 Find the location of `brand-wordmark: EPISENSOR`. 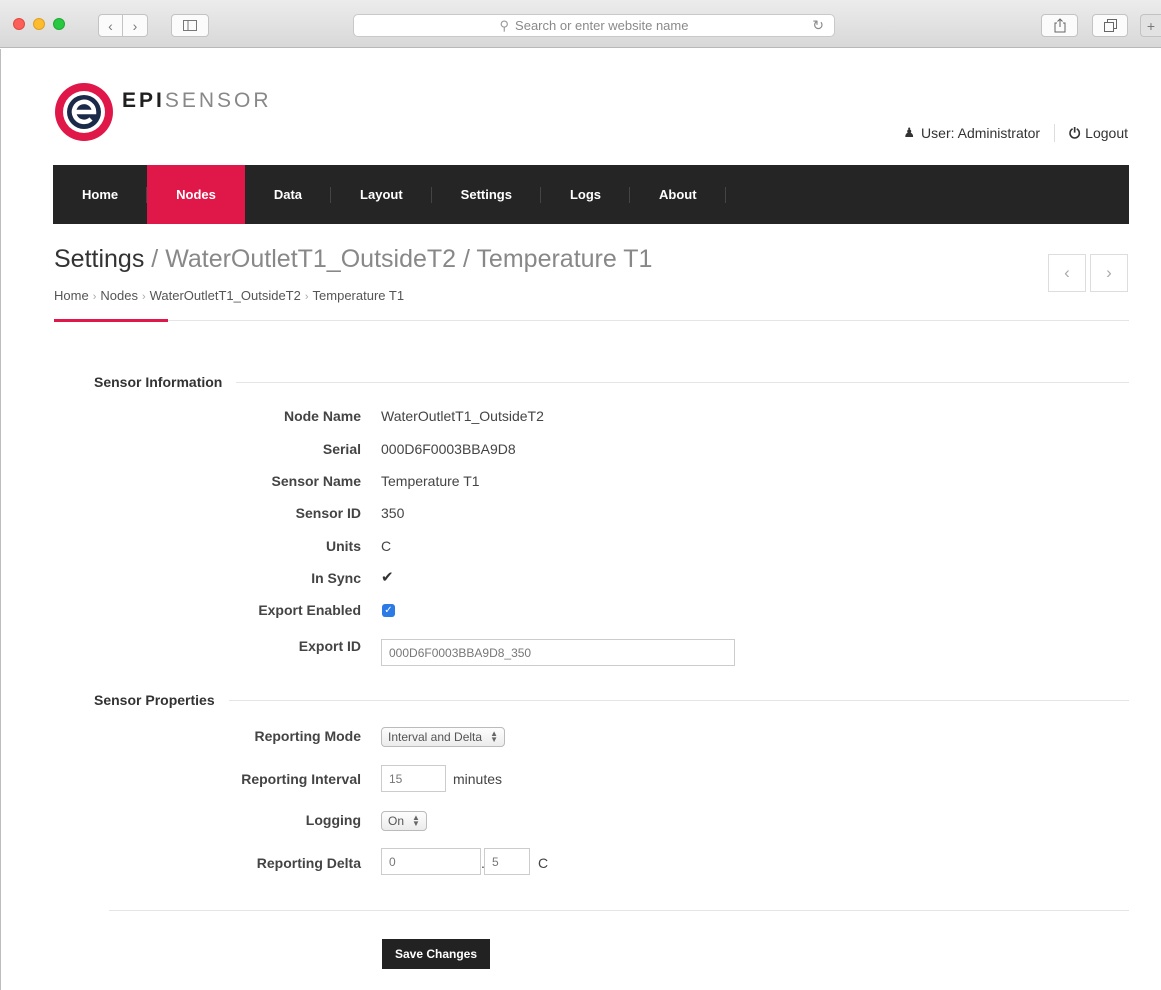

brand-wordmark: EPISENSOR is located at coordinates (197, 101).